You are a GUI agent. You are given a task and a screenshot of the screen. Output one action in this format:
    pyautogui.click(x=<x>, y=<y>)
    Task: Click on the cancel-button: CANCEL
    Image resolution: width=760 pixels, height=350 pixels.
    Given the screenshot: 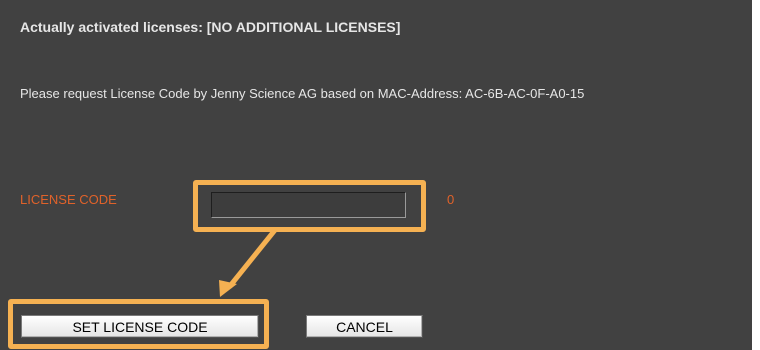 What is the action you would take?
    pyautogui.click(x=364, y=326)
    